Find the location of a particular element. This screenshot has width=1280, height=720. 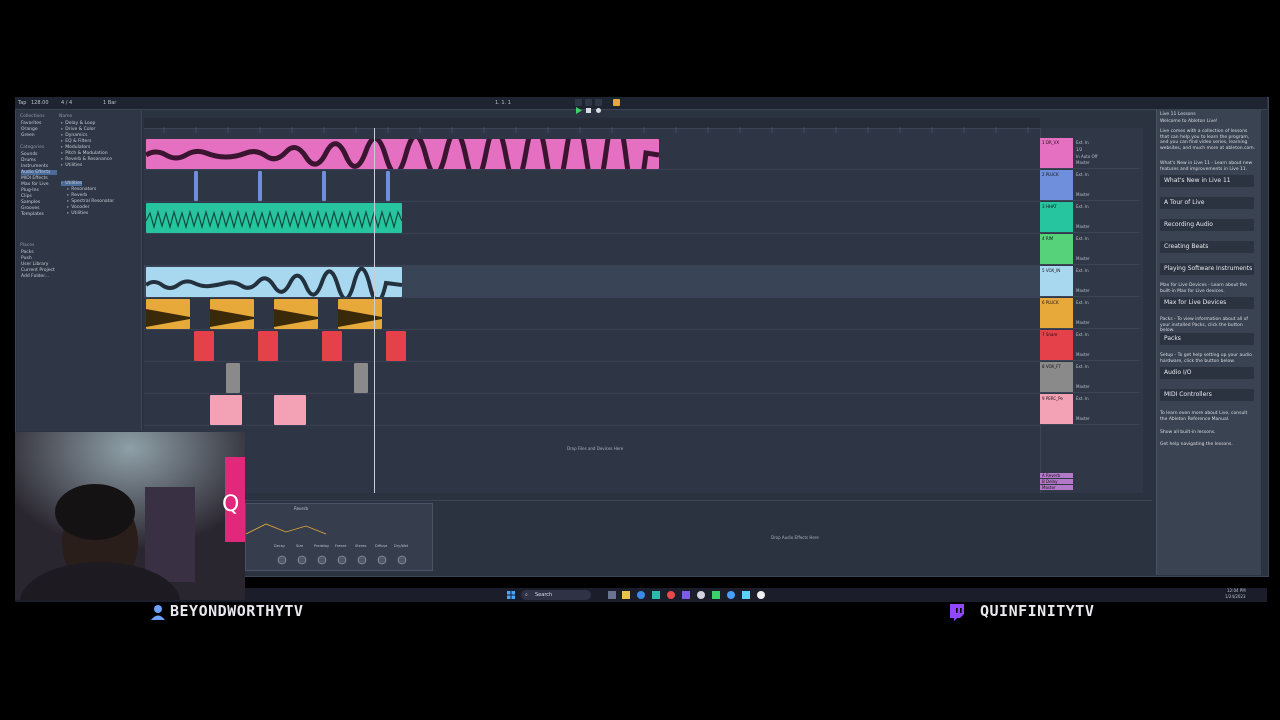

audio-clip-hhat is located at coordinates (274, 218).